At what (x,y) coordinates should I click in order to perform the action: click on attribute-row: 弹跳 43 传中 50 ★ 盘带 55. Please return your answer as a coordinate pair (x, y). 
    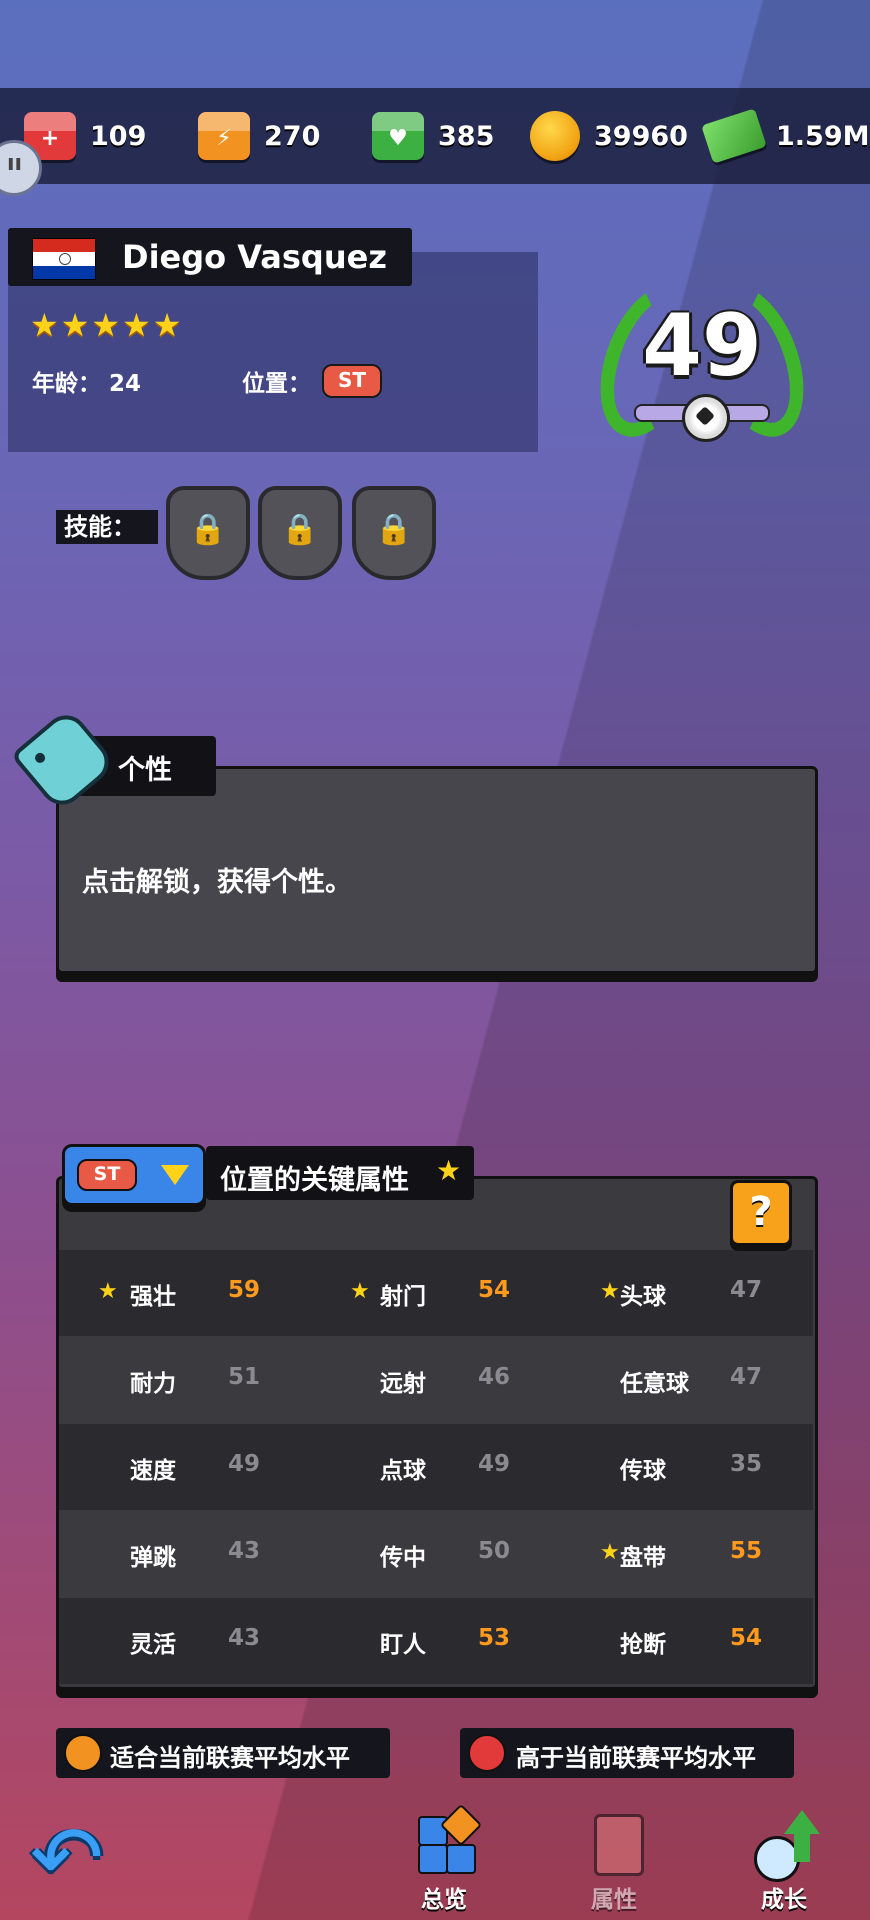
    Looking at the image, I should click on (436, 1554).